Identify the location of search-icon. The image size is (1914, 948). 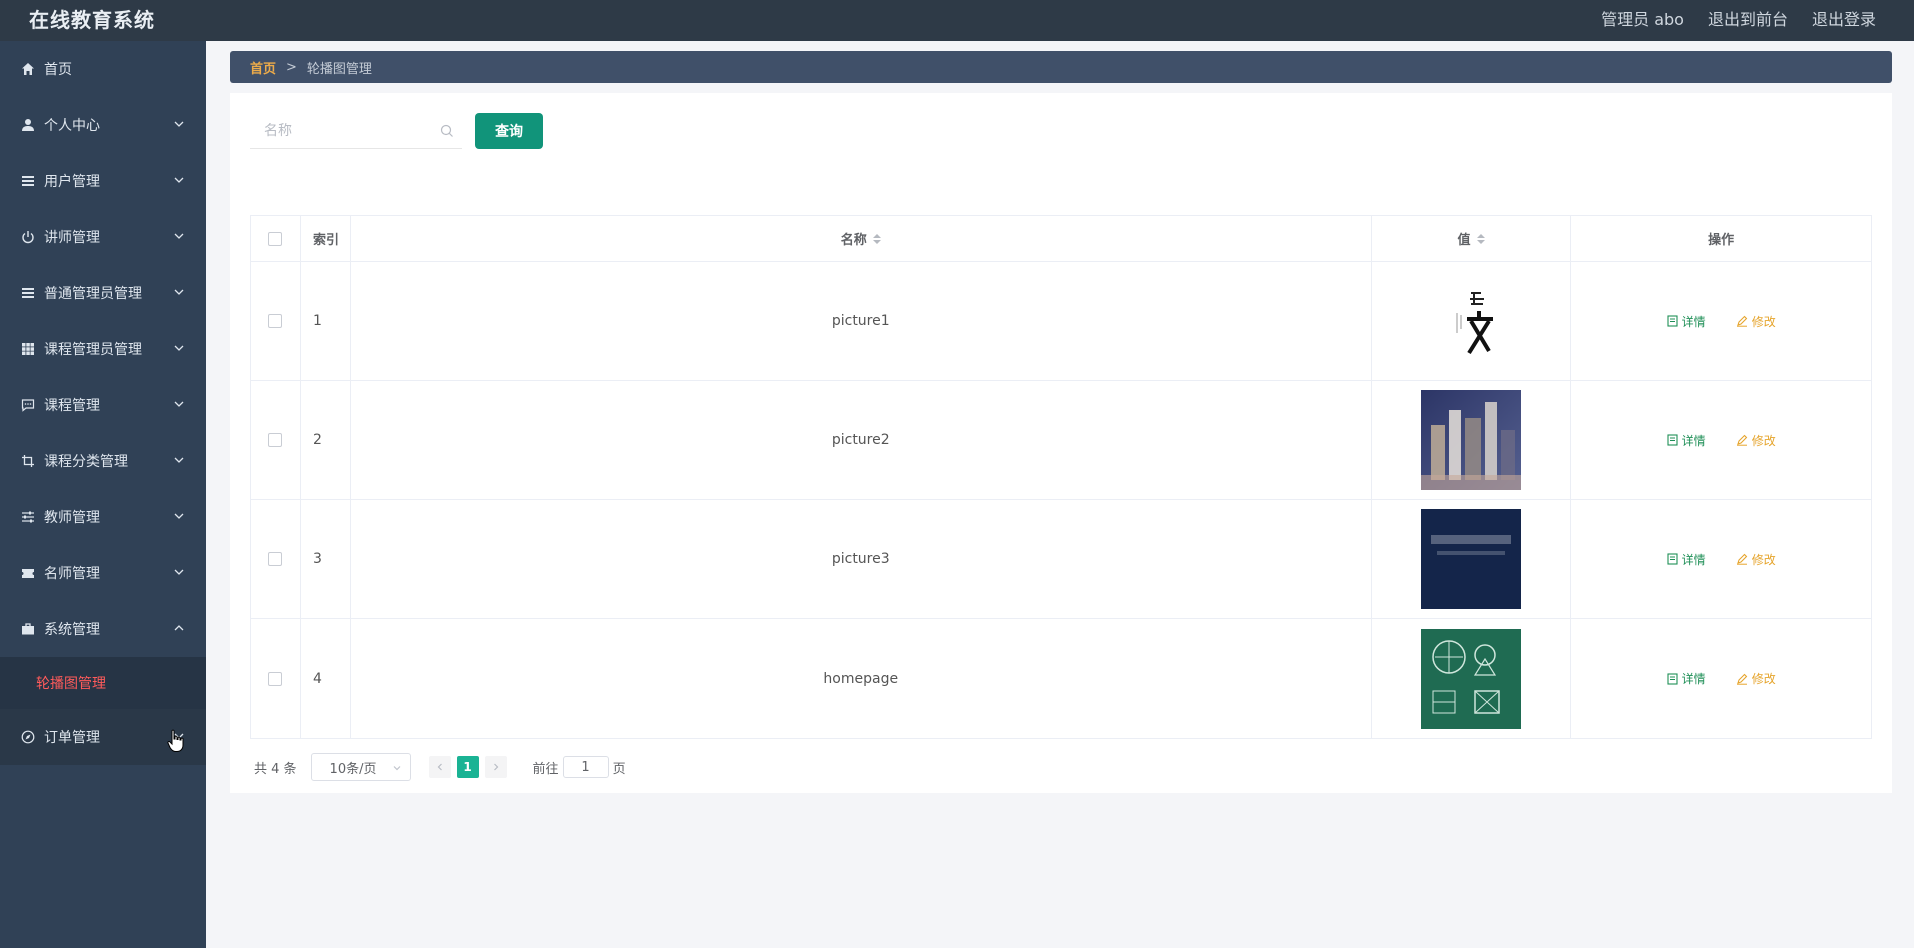
(446, 130).